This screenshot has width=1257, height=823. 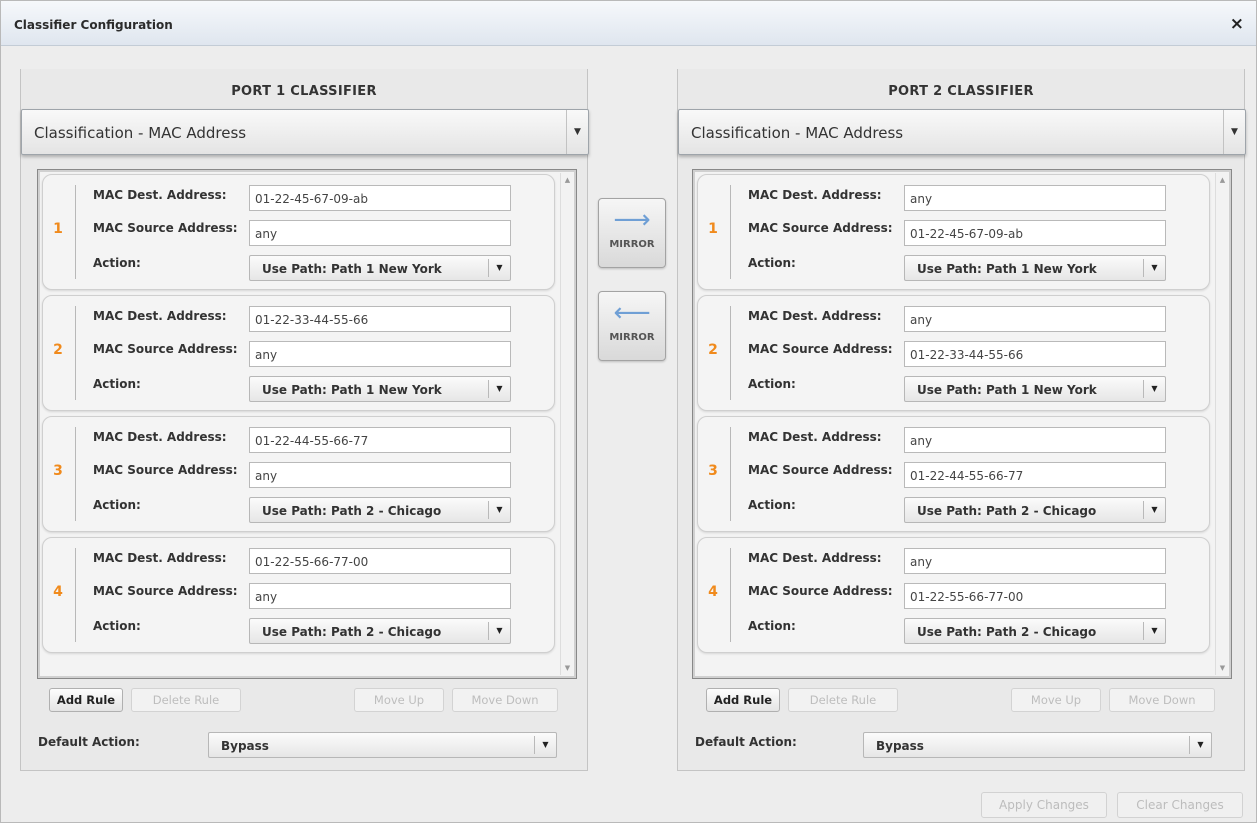 What do you see at coordinates (632, 233) in the screenshot?
I see `mirror-right-button: ⟶ MIRROR` at bounding box center [632, 233].